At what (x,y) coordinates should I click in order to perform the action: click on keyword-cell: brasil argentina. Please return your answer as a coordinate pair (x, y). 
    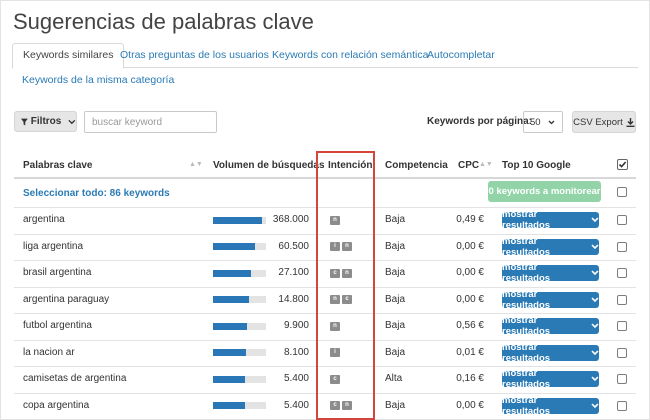
    Looking at the image, I should click on (57, 273).